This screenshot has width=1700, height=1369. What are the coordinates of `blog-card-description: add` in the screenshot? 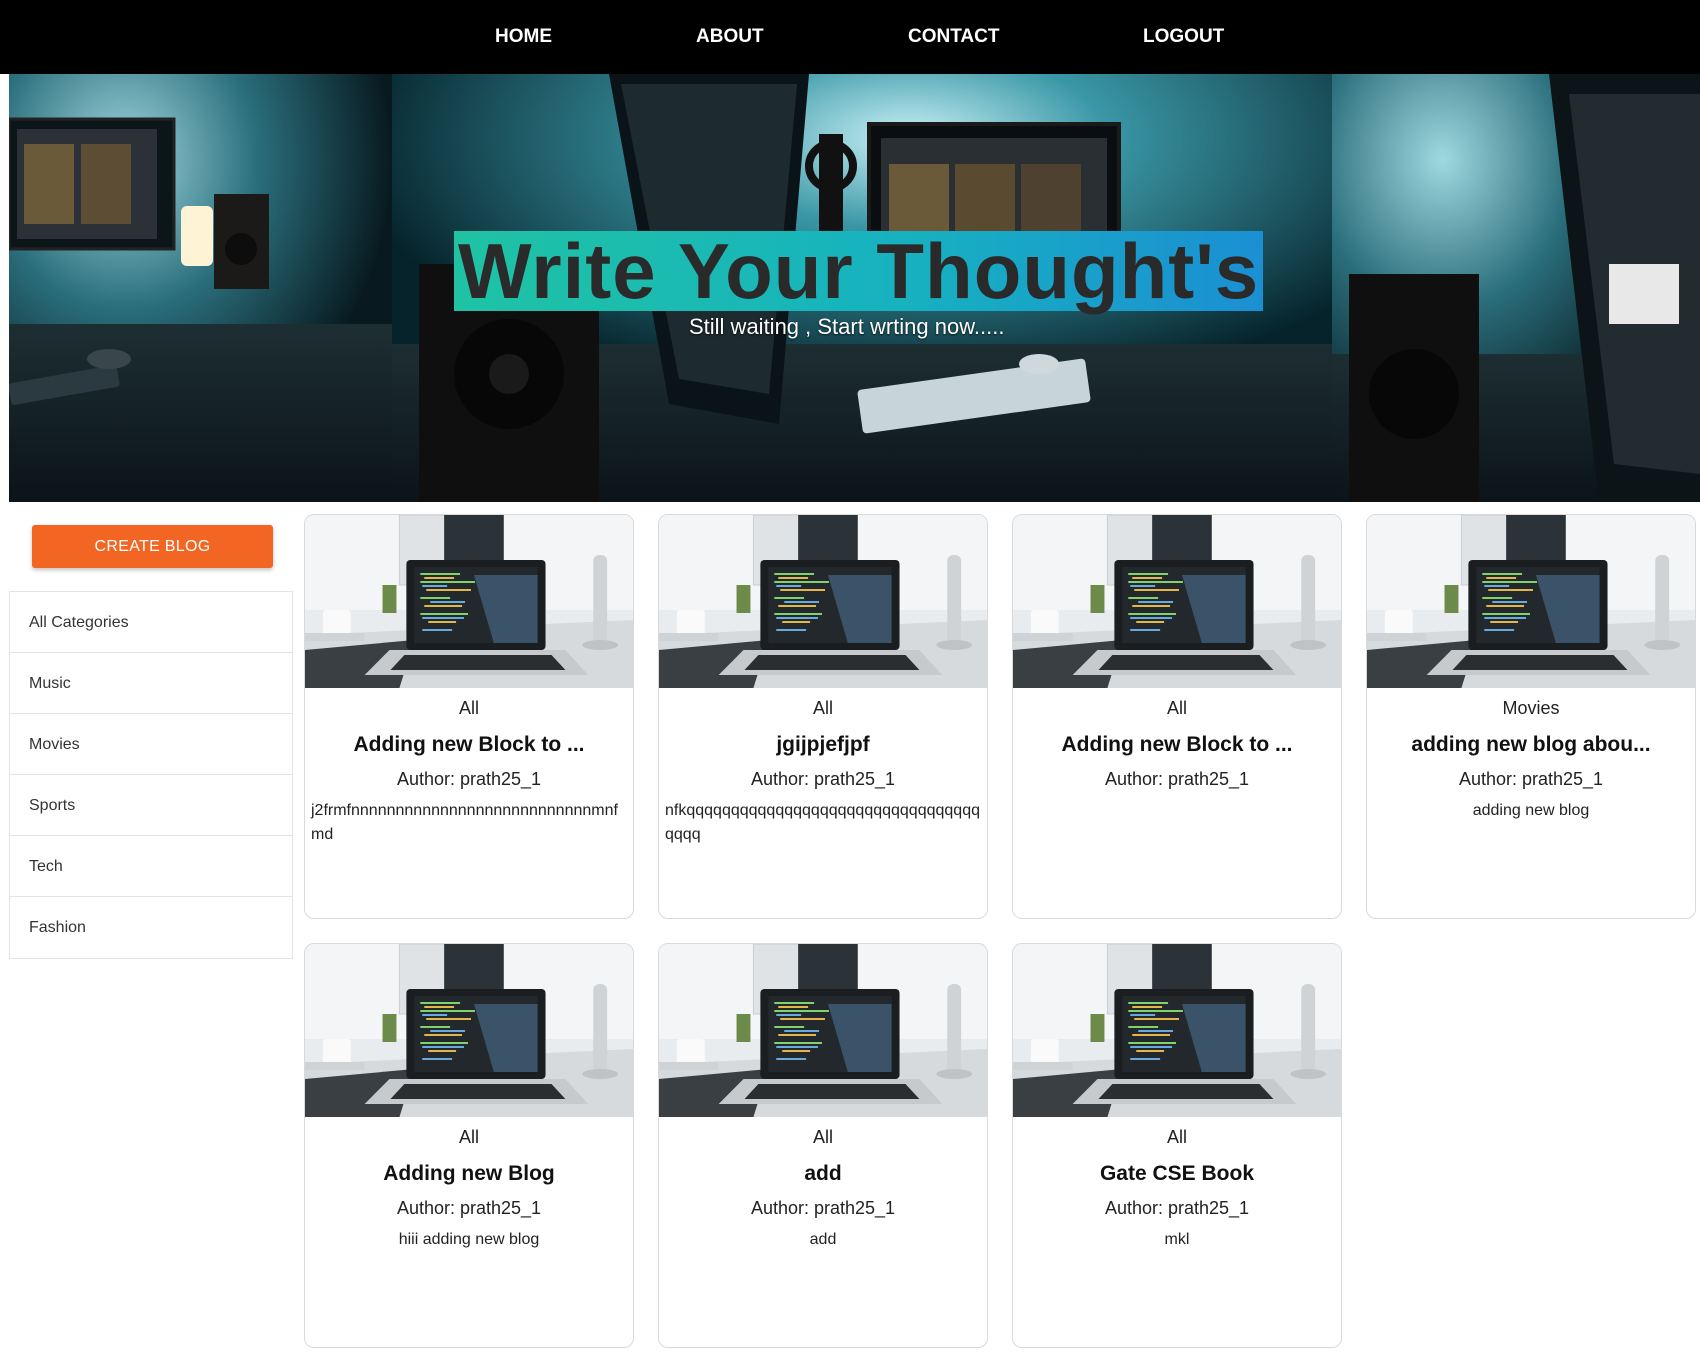 It's located at (823, 1239).